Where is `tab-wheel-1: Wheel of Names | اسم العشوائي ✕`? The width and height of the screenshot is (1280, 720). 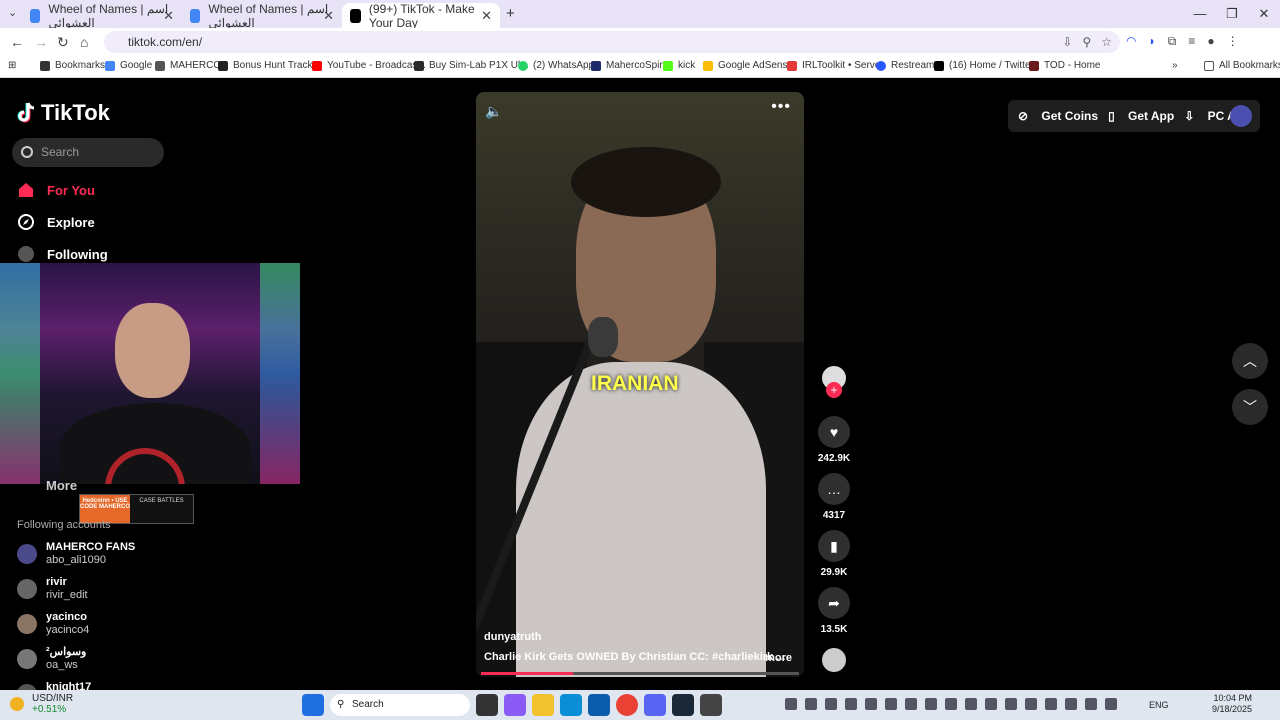
tab-wheel-1: Wheel of Names | اسم العشوائي ✕ is located at coordinates (102, 16).